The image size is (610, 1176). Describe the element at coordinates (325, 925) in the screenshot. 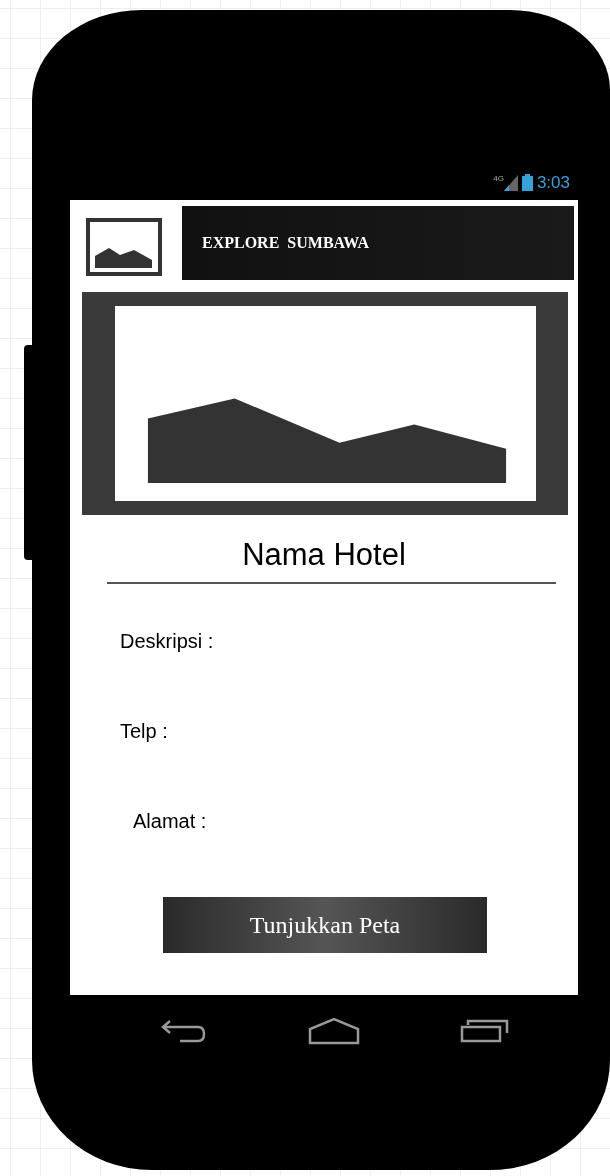

I see `show-map-button: Tunjukkan Peta` at that location.